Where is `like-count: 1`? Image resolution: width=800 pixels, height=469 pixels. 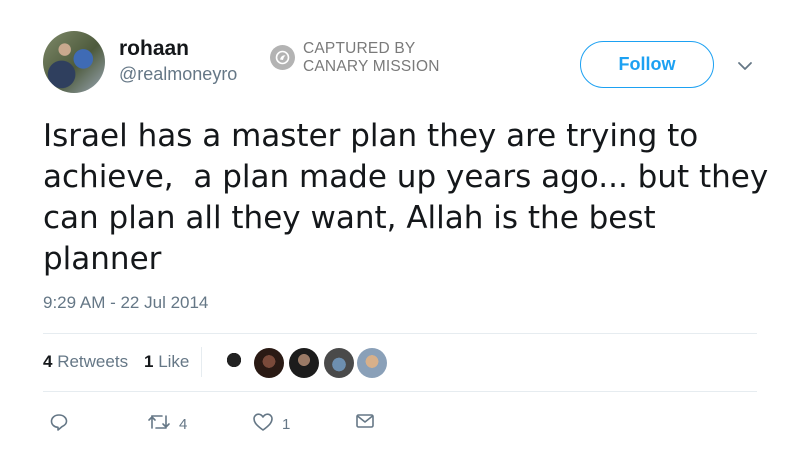
like-count: 1 is located at coordinates (286, 424).